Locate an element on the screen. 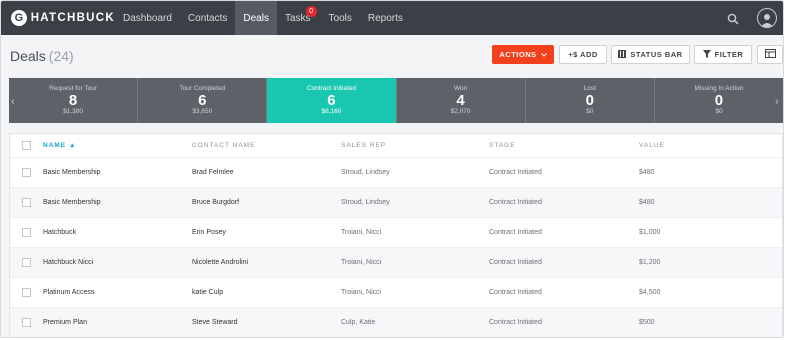 The image size is (788, 340). nav-contacts: Contacts is located at coordinates (207, 18).